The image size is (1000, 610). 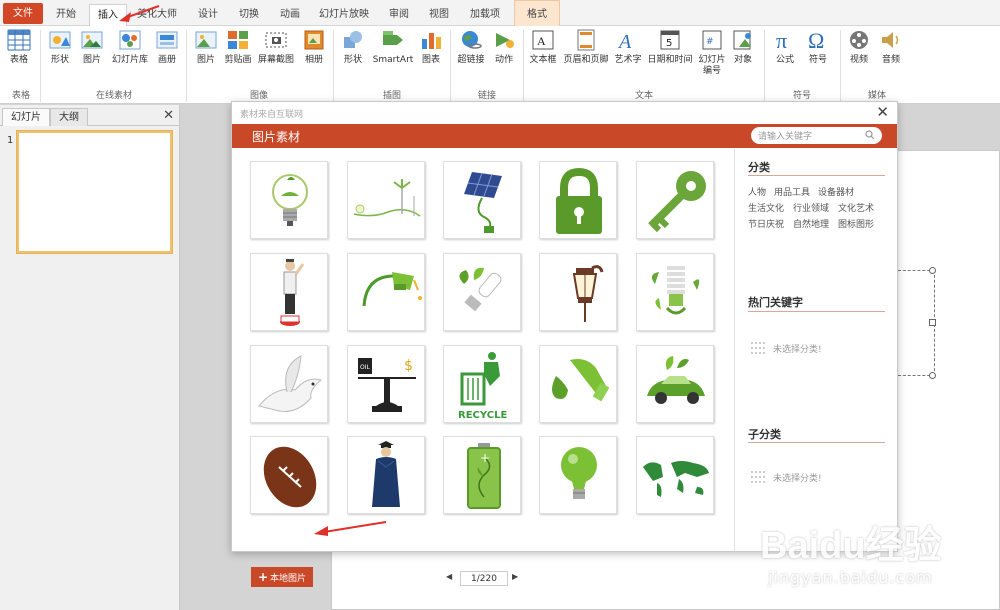 I want to click on category-tools: 用品工具, so click(x=792, y=191).